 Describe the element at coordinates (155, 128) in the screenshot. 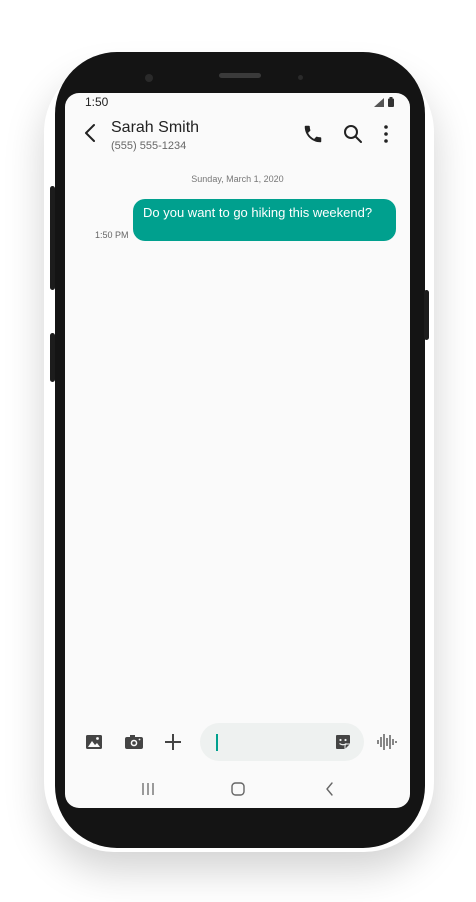

I see `contact-name: Sarah Smith` at that location.